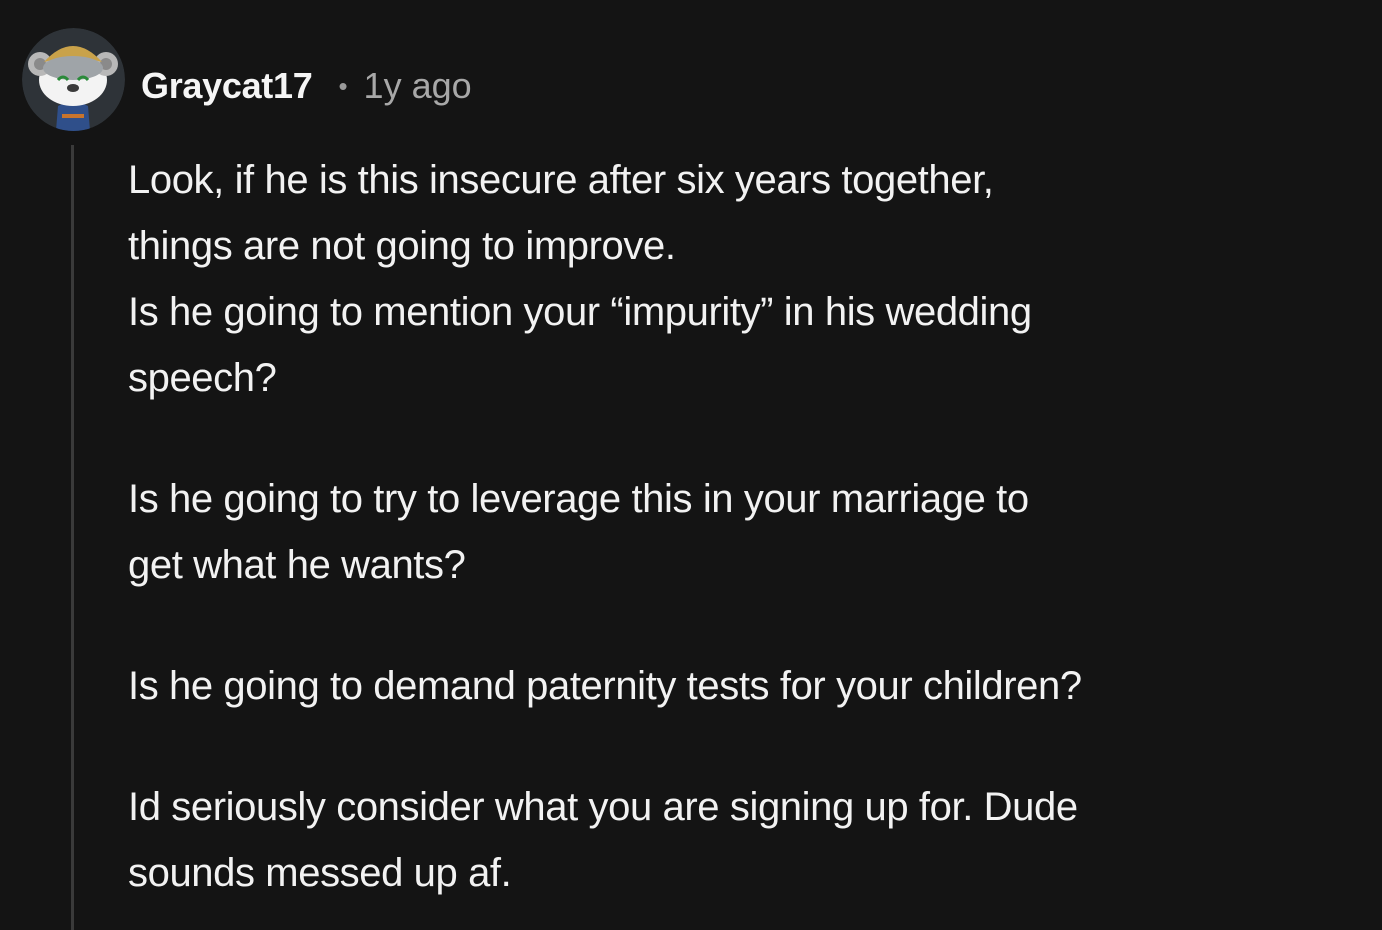  Describe the element at coordinates (227, 86) in the screenshot. I see `username-link: Graycat17` at that location.